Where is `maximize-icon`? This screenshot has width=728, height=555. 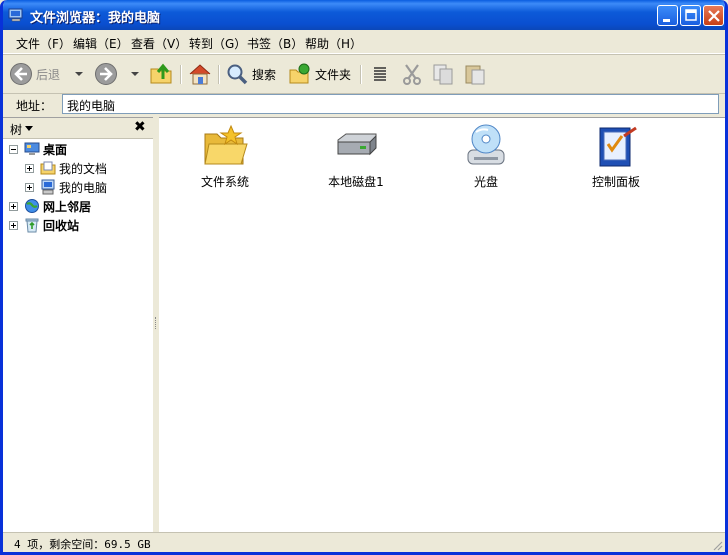
maximize-icon is located at coordinates (691, 15).